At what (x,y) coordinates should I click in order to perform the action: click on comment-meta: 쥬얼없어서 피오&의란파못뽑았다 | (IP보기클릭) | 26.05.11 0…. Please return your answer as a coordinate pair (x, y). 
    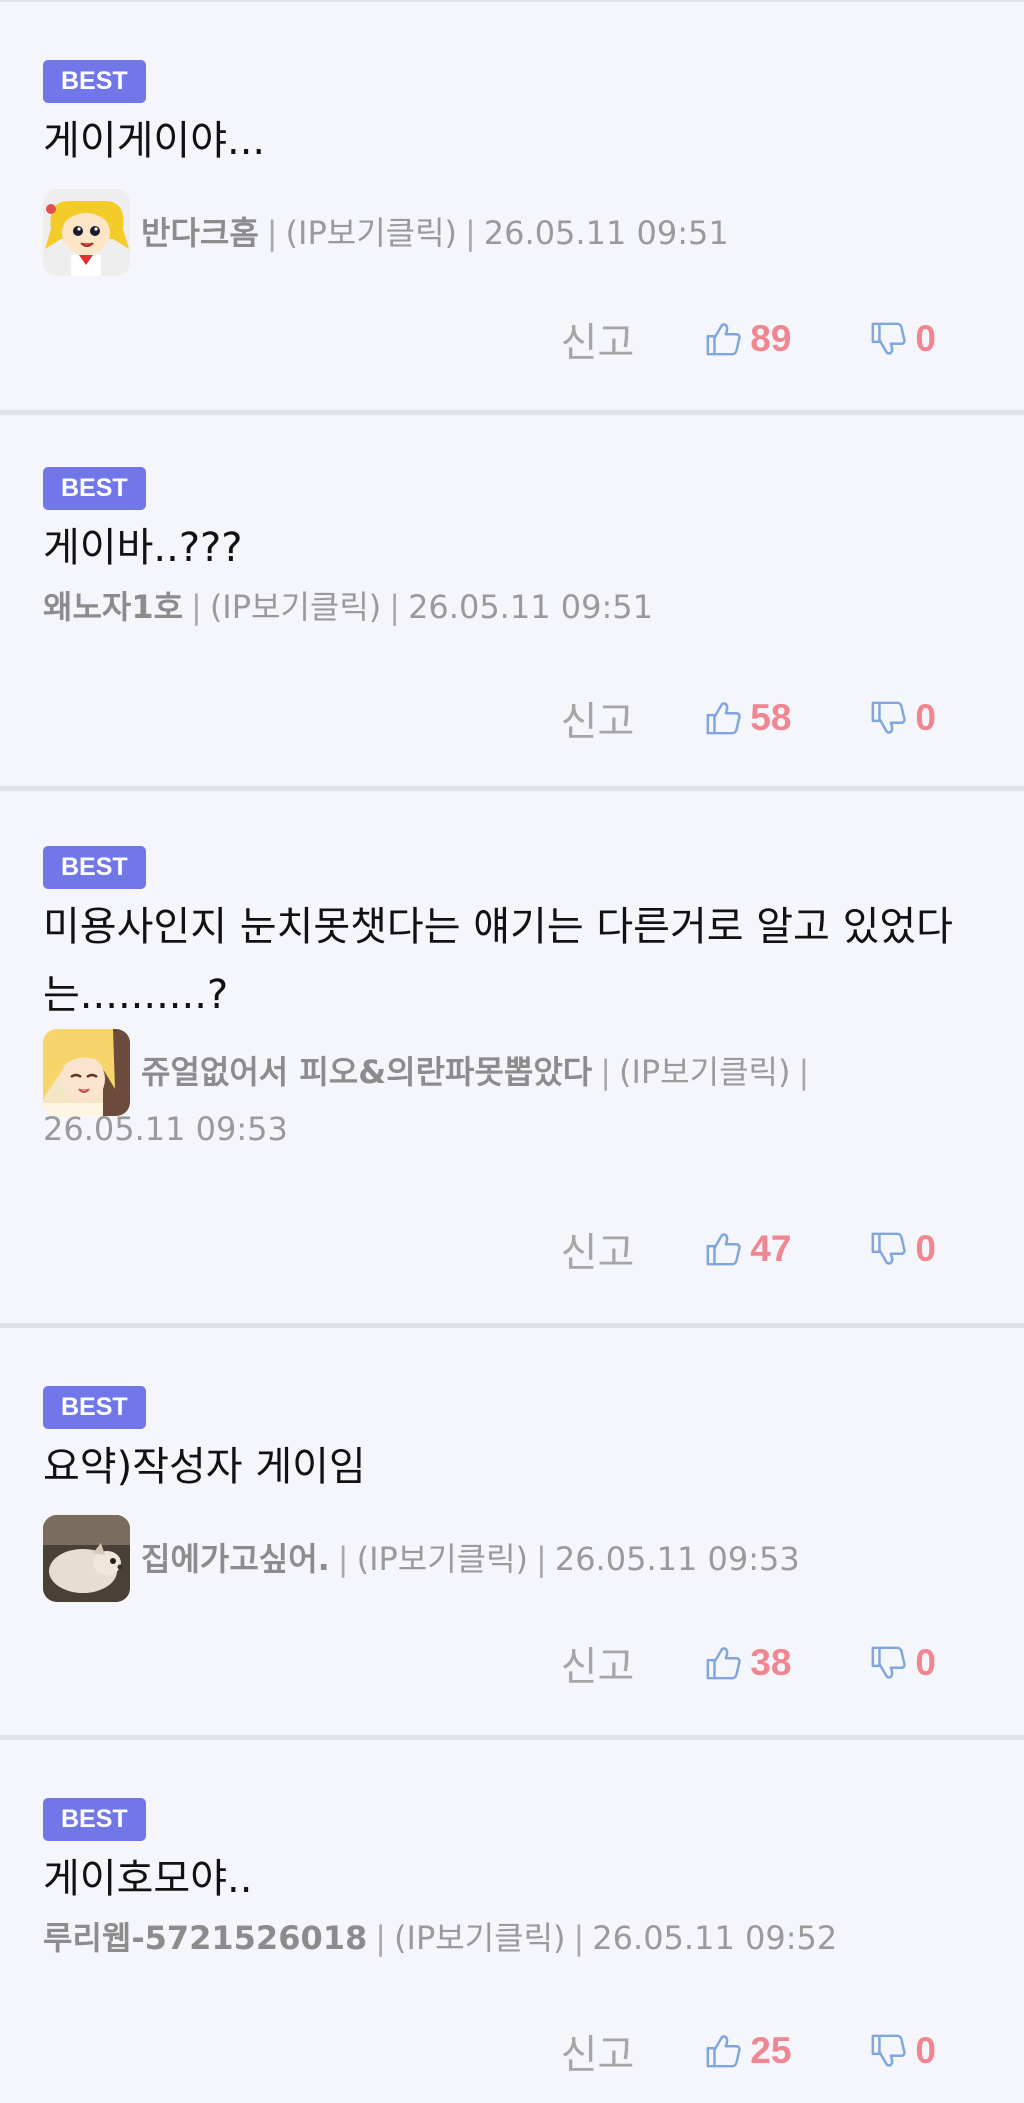
    Looking at the image, I should click on (512, 1089).